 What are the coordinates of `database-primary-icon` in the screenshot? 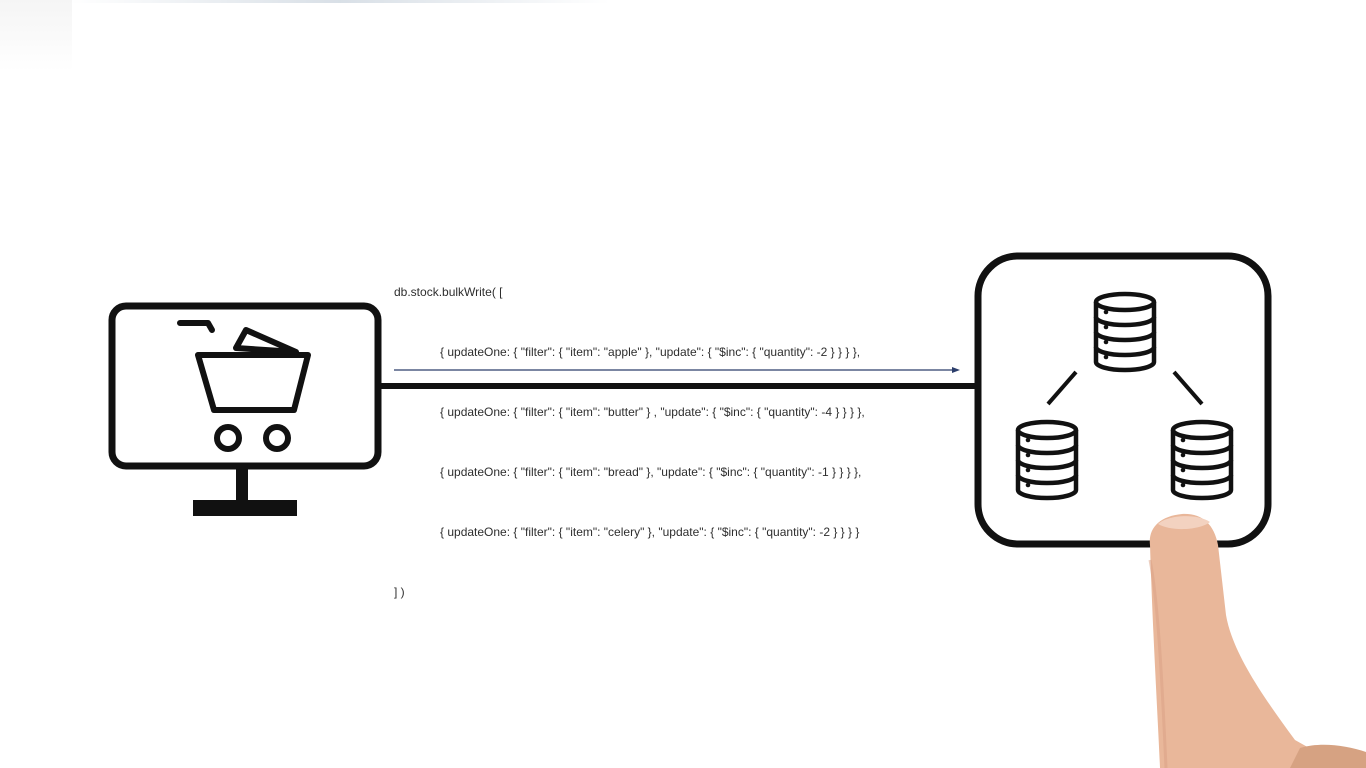 It's located at (1125, 332).